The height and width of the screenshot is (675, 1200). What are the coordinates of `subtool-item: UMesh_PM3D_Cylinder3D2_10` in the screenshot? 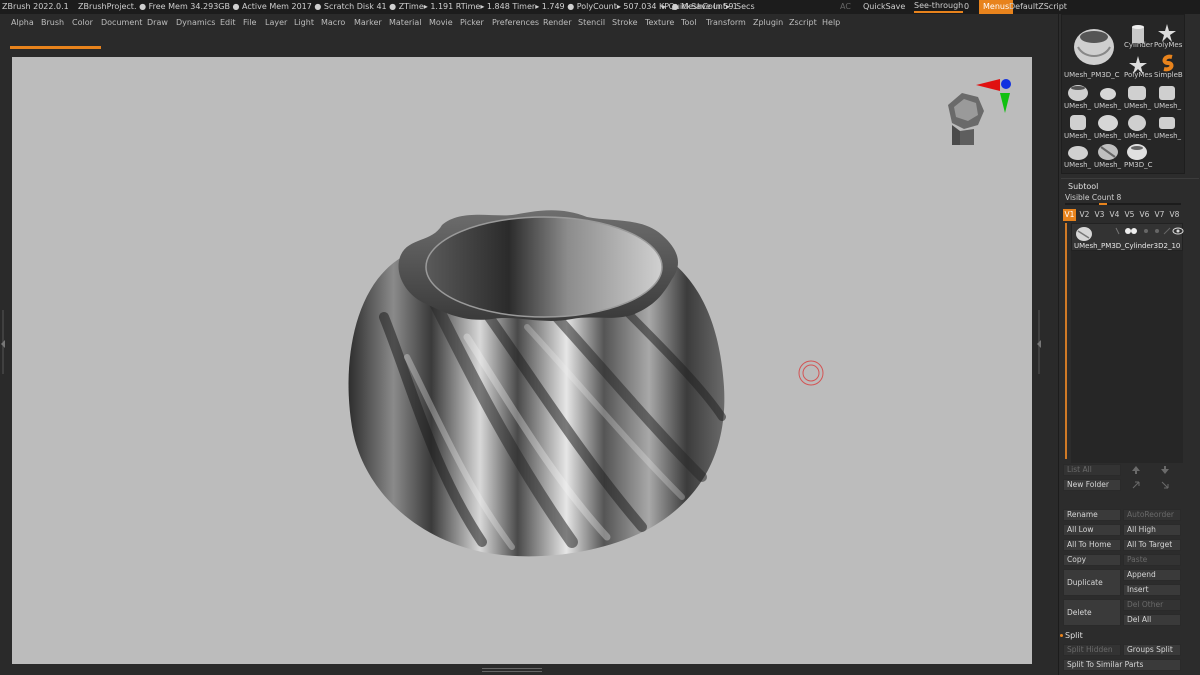 It's located at (1127, 237).